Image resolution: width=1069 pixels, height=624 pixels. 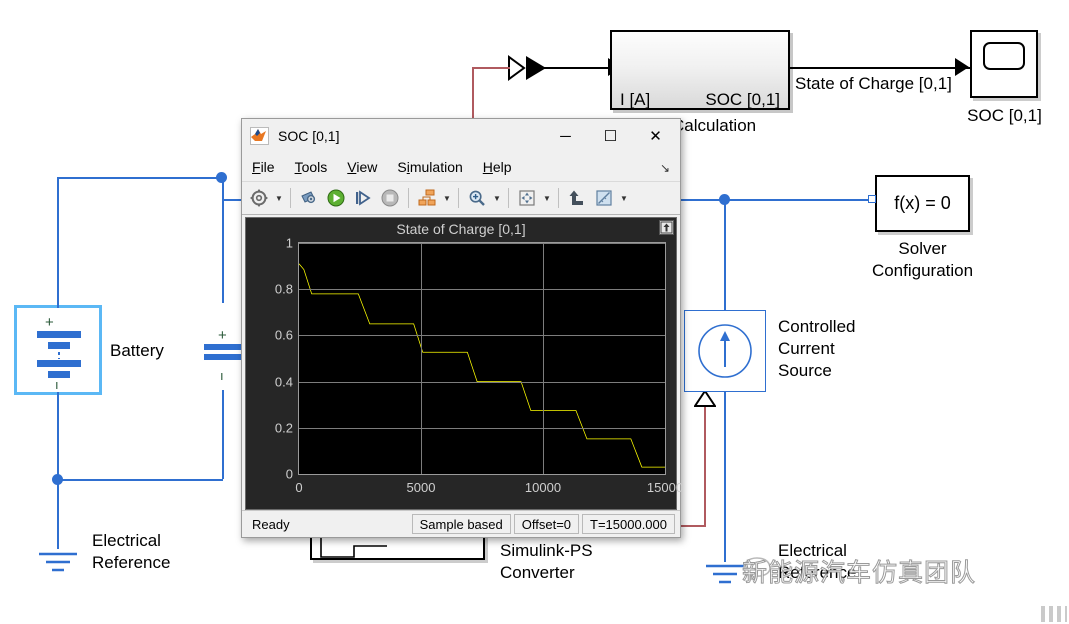 I want to click on soc-output-port-label: SOC [0,1], so click(x=742, y=99).